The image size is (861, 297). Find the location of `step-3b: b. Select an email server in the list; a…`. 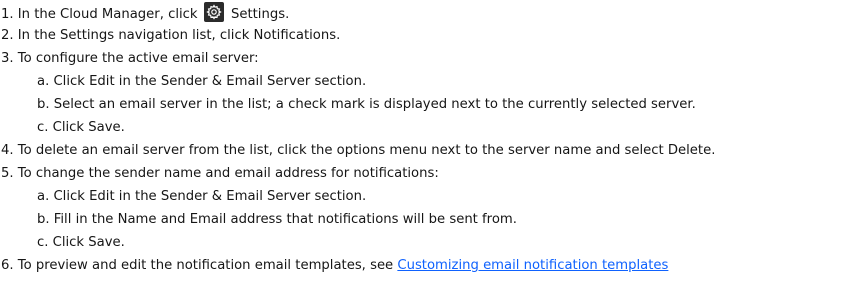

step-3b: b. Select an email server in the list; a… is located at coordinates (366, 104).